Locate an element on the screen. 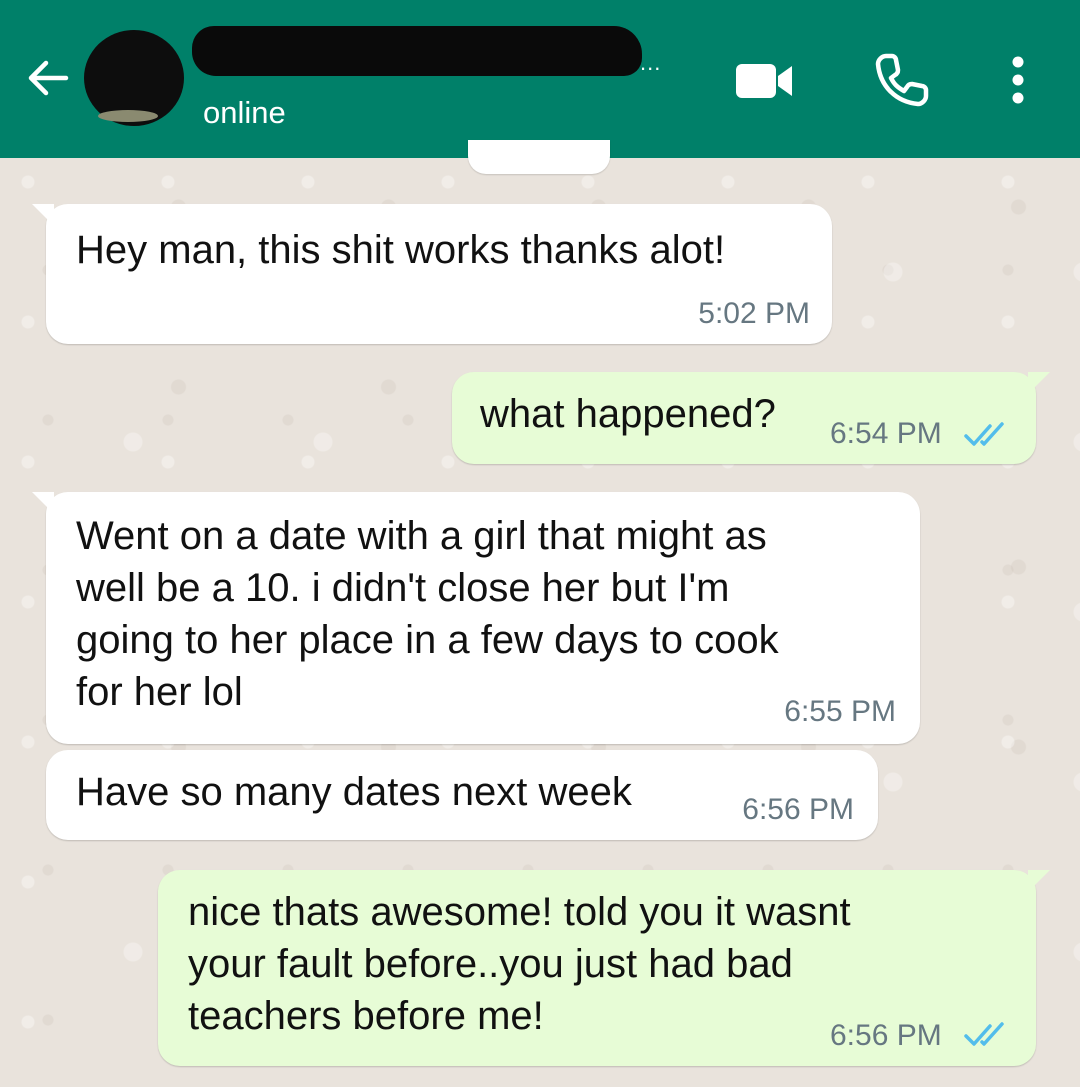 The width and height of the screenshot is (1080, 1087). message-bubble-outgoing: what happened? 6:54 PM is located at coordinates (751, 418).